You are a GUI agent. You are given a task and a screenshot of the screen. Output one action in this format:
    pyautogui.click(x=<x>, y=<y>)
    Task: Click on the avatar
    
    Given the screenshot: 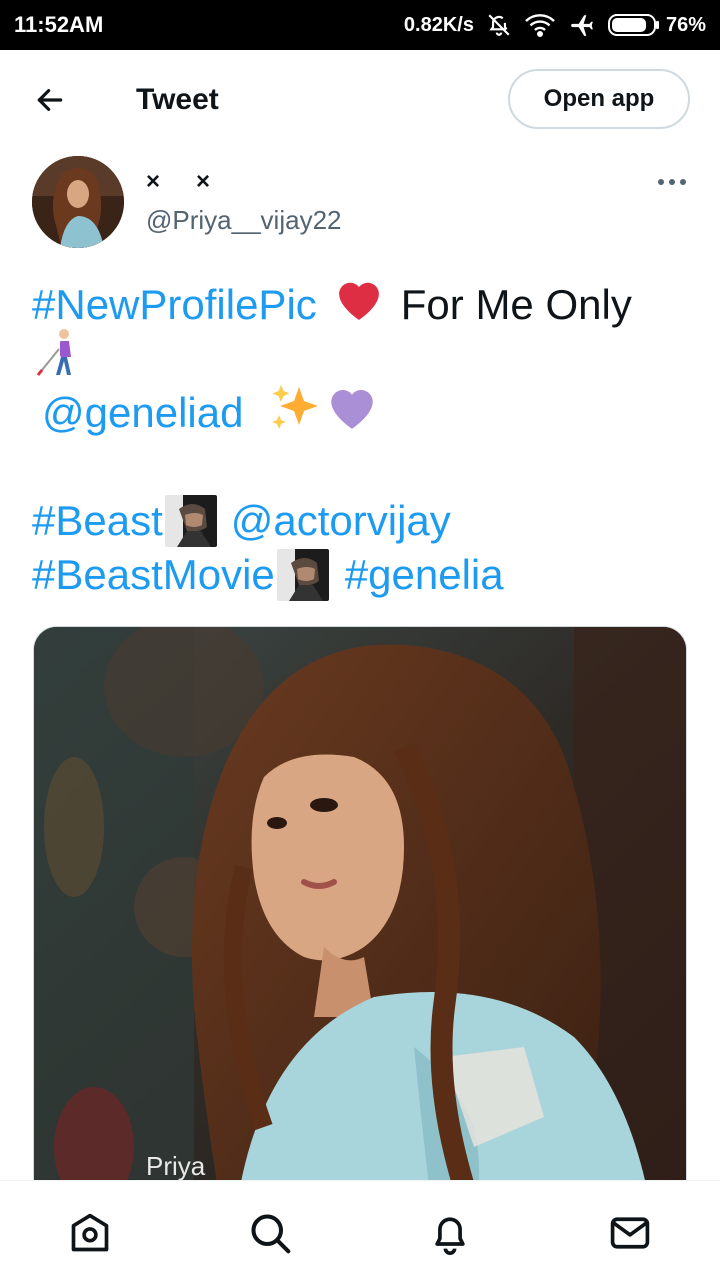 What is the action you would take?
    pyautogui.click(x=78, y=202)
    